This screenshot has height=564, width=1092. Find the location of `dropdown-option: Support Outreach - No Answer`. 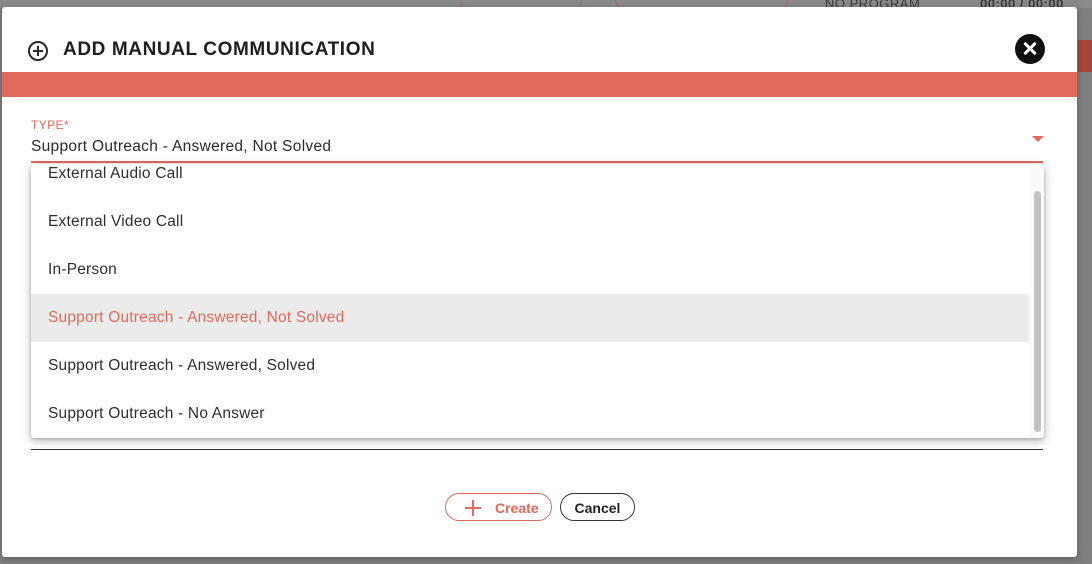

dropdown-option: Support Outreach - No Answer is located at coordinates (530, 414).